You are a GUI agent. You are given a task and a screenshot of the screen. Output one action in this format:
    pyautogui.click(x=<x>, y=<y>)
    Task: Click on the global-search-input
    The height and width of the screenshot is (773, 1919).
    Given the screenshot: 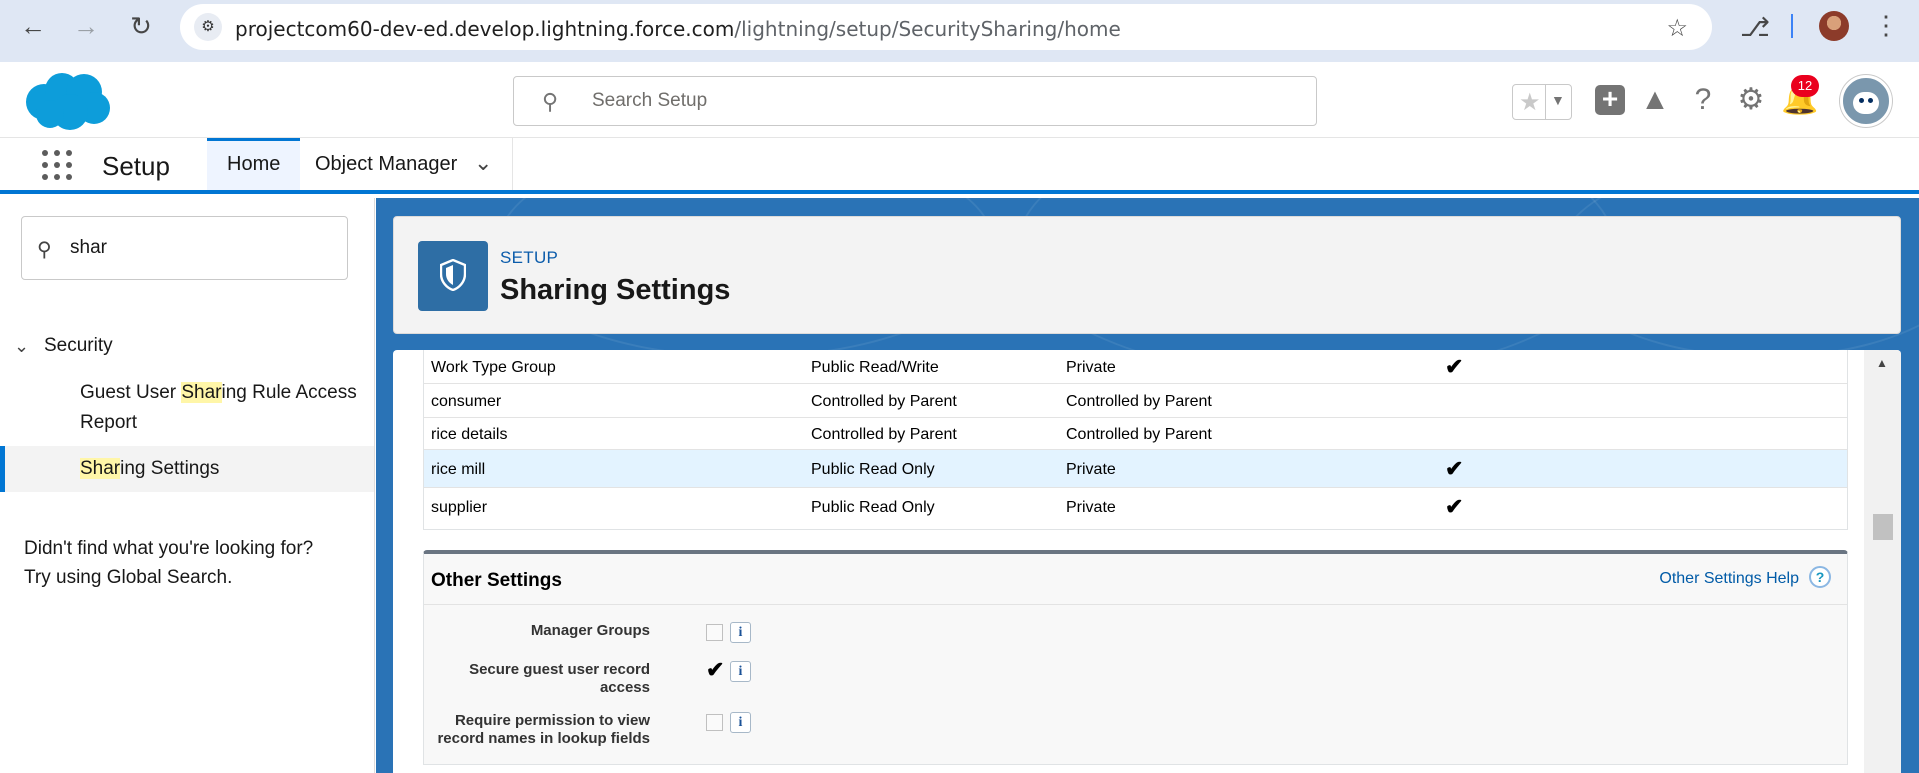 What is the action you would take?
    pyautogui.click(x=942, y=101)
    